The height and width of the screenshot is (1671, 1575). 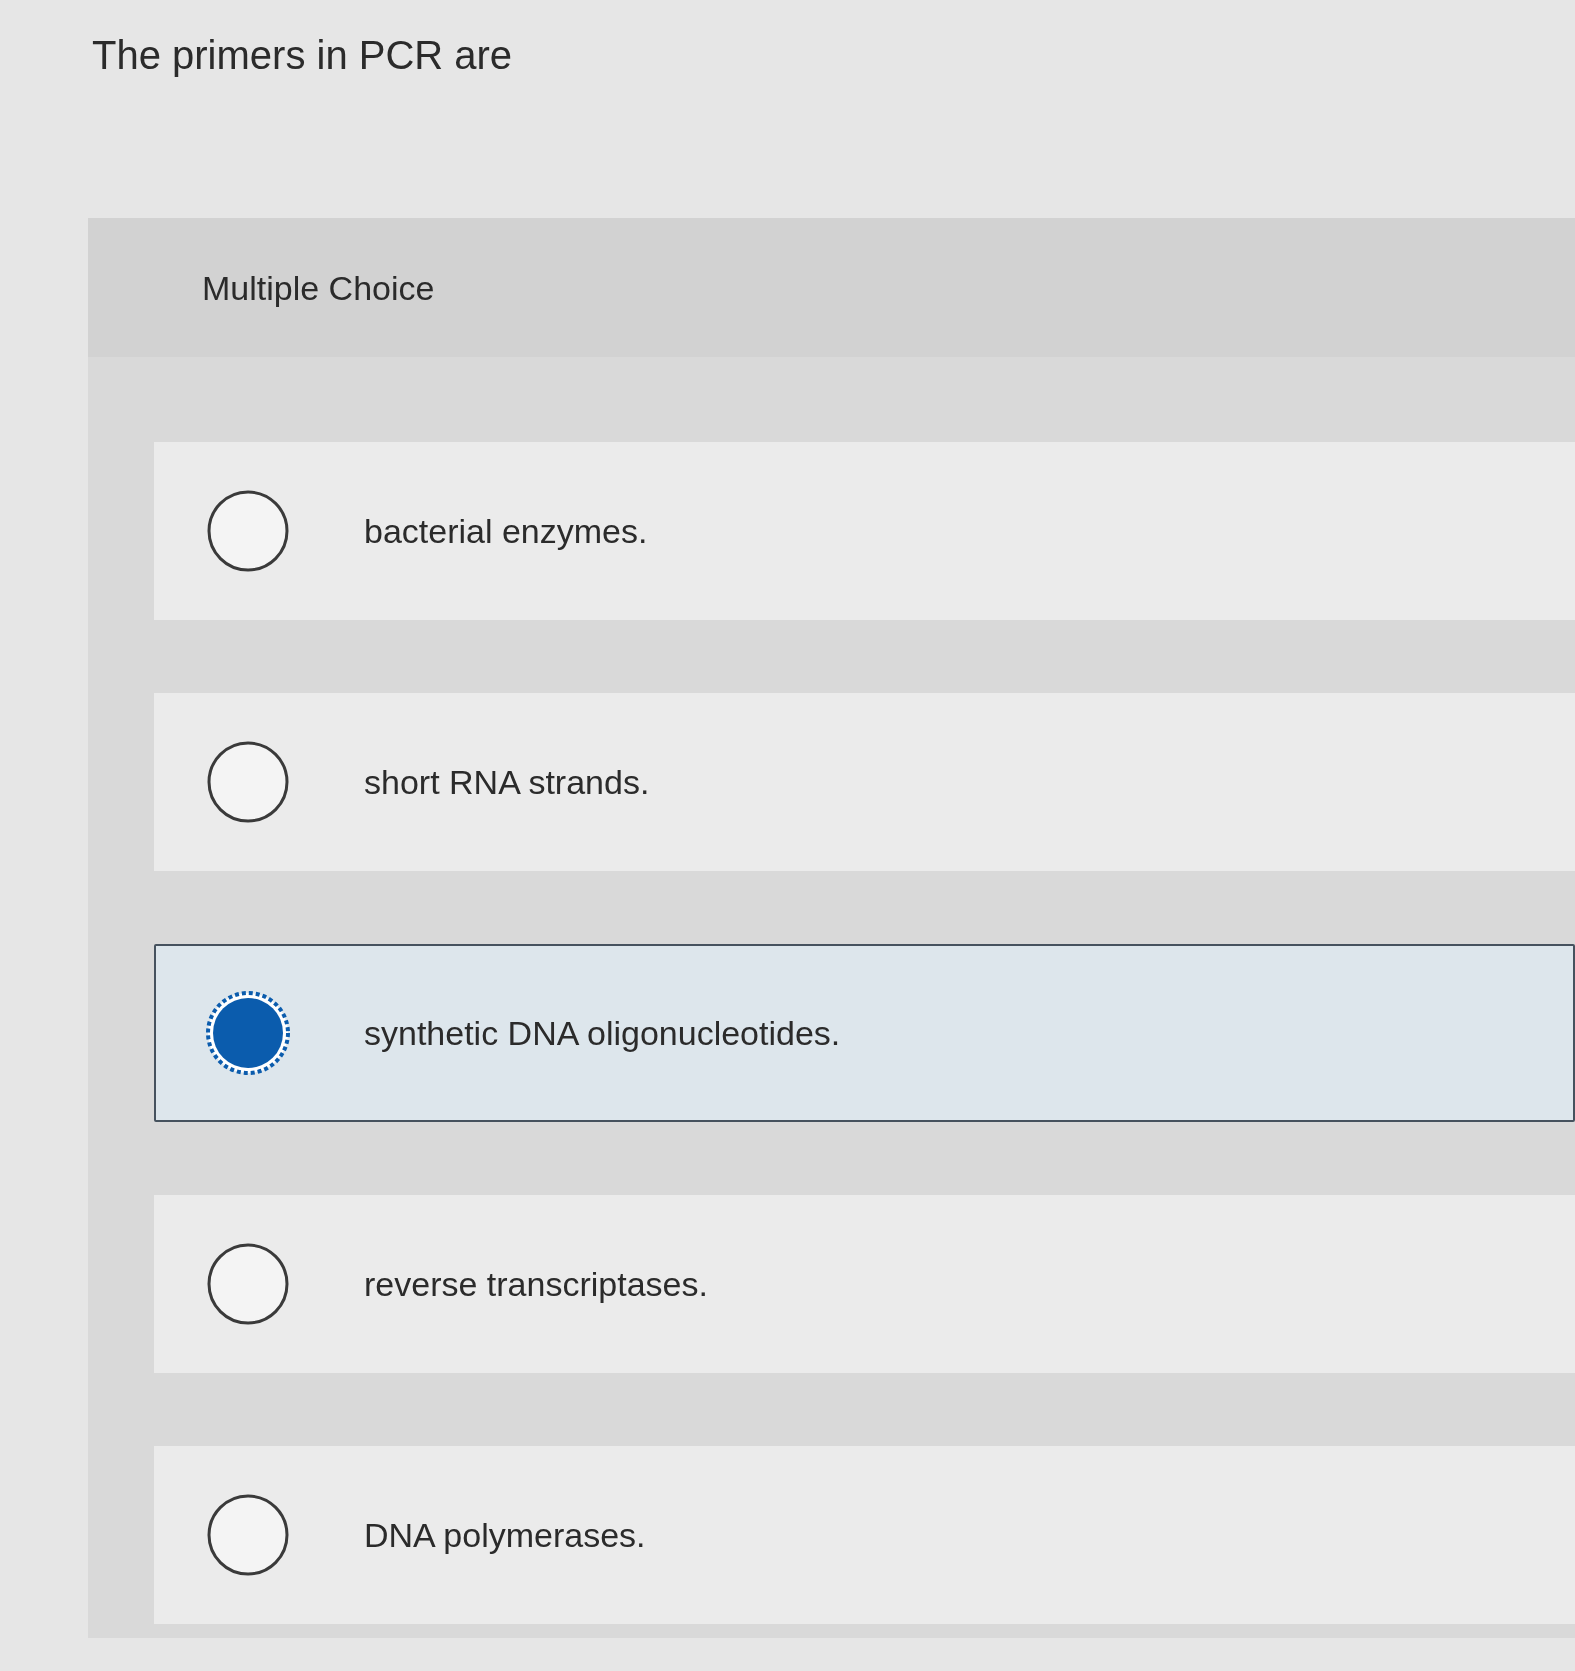 I want to click on option-label: bacterial enzymes., so click(x=506, y=531).